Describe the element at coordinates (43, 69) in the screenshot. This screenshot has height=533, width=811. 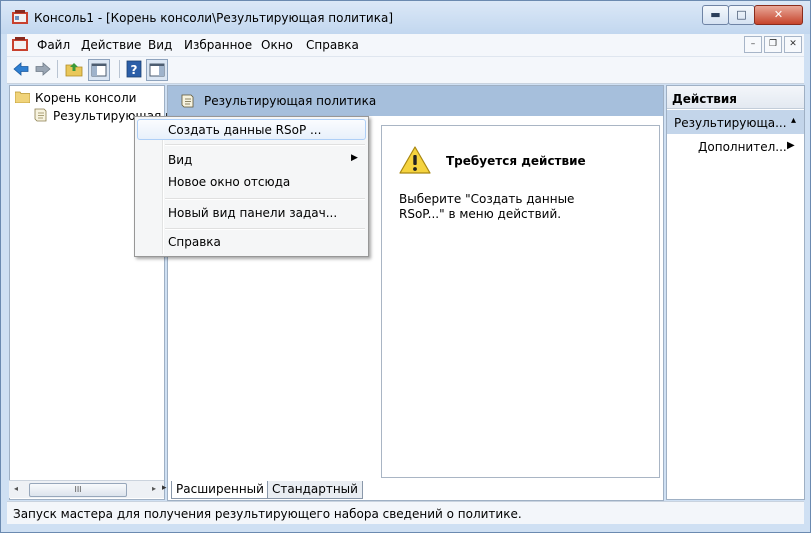
I see `forward-icon` at that location.